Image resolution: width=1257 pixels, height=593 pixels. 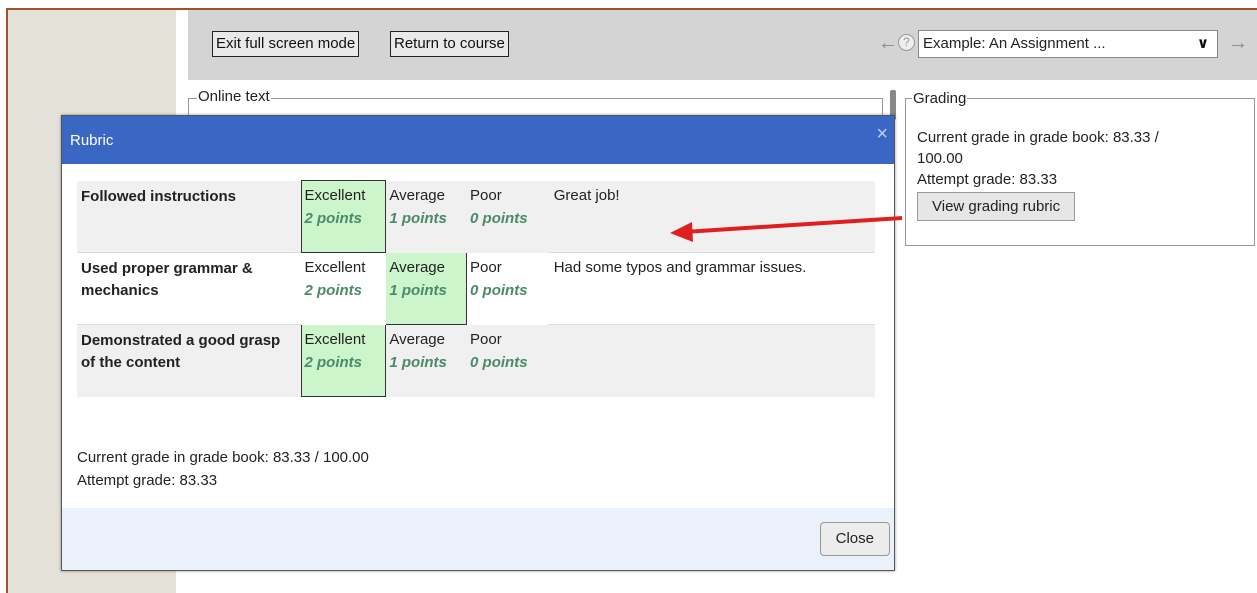 What do you see at coordinates (286, 44) in the screenshot?
I see `exit-fullscreen-button: Exit full screen mode` at bounding box center [286, 44].